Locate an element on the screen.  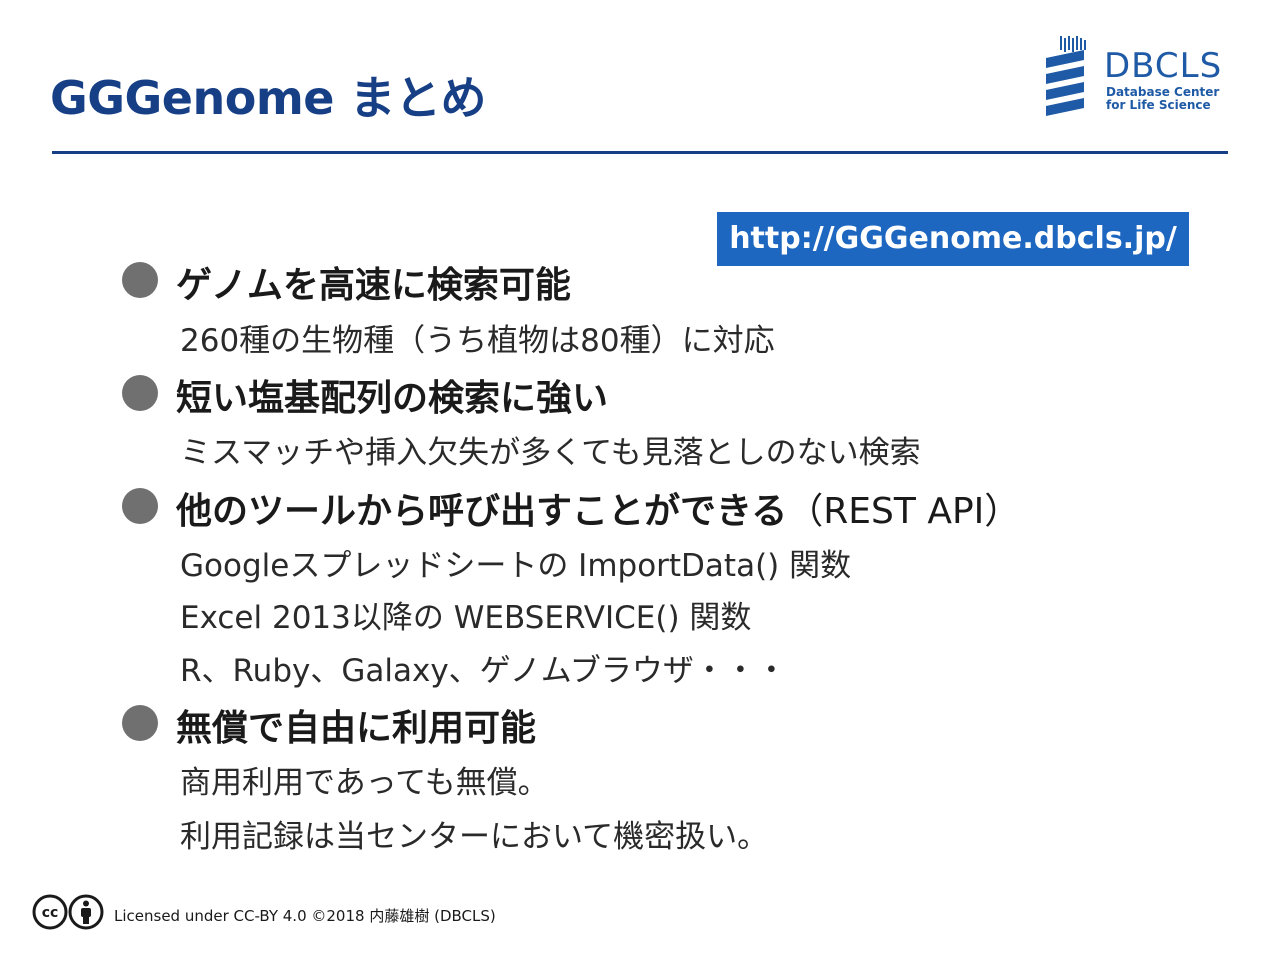
title-divider is located at coordinates (640, 152).